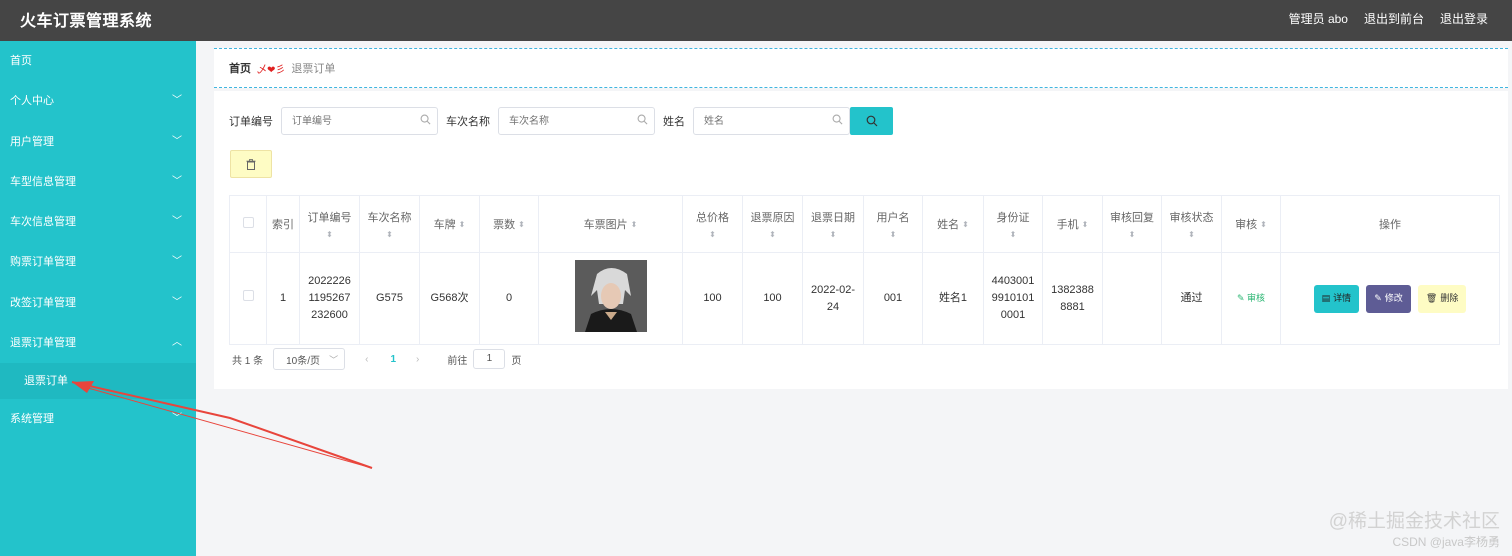  I want to click on sidebar-item-home: 首页, so click(98, 61).